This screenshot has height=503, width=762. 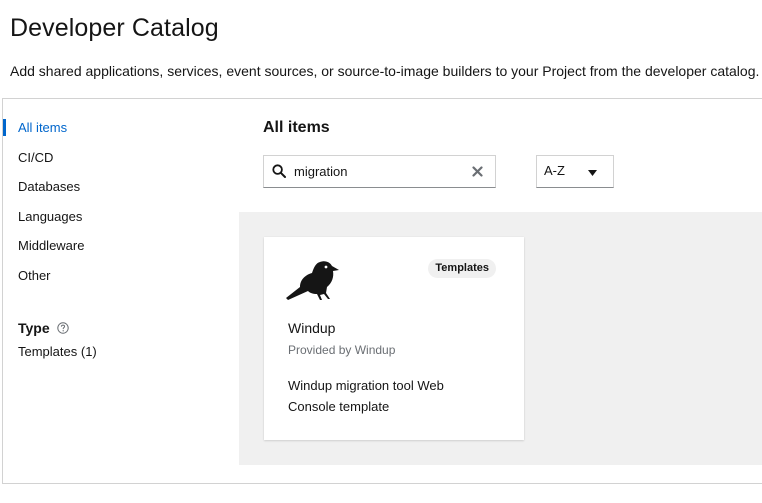 What do you see at coordinates (575, 171) in the screenshot?
I see `sort-dropdown: A-Z` at bounding box center [575, 171].